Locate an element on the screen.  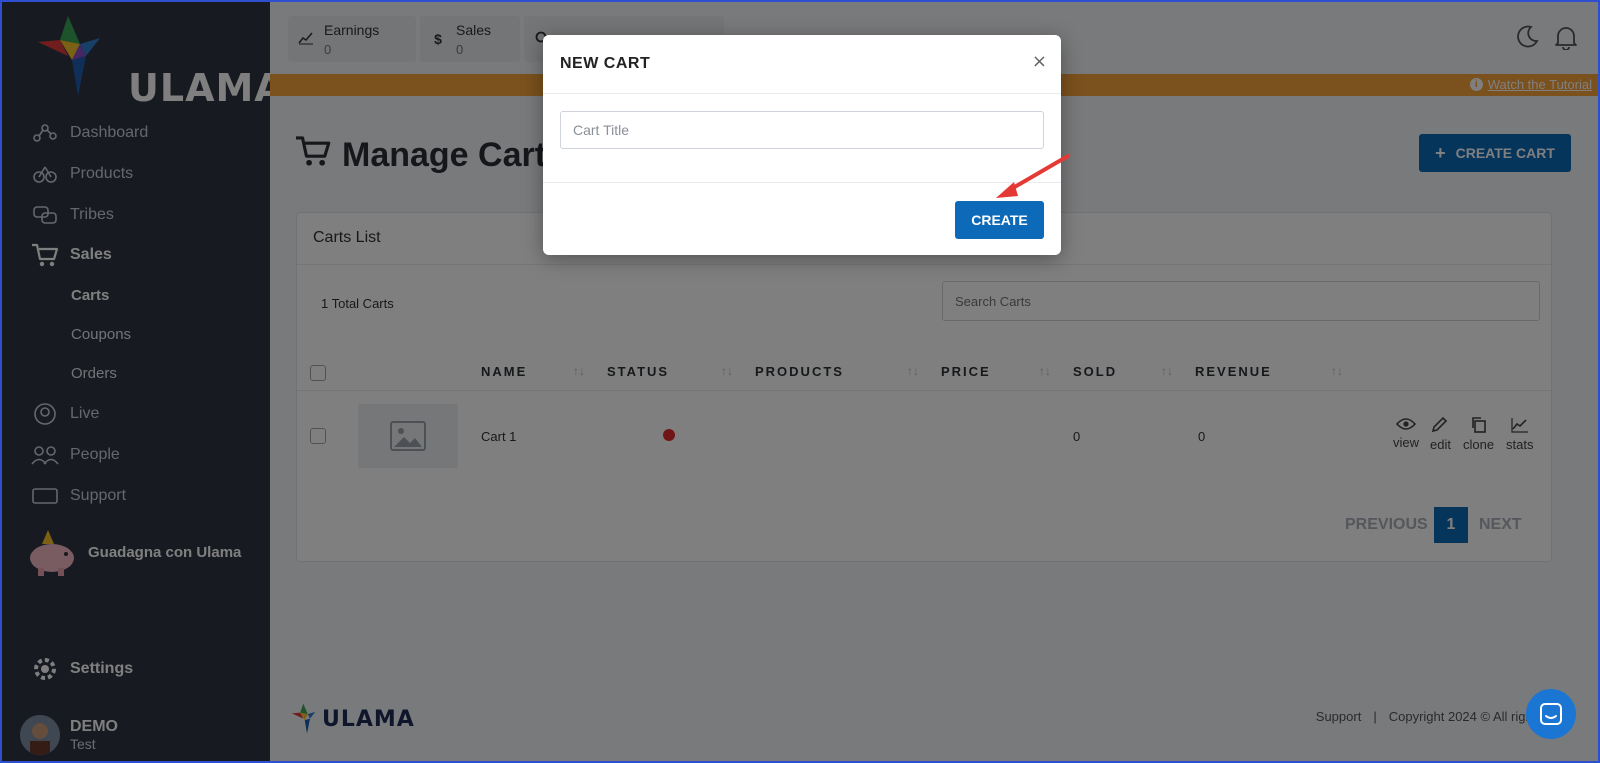
cart-title-input is located at coordinates (802, 130).